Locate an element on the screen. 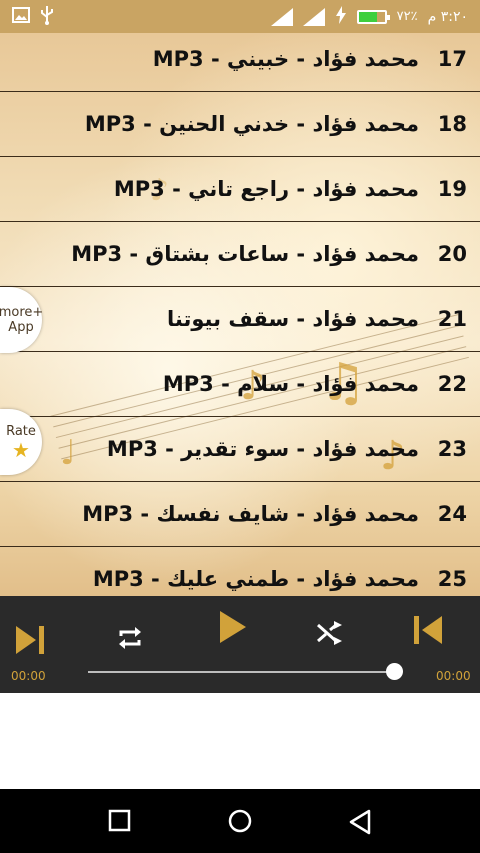  status-right: ٧٢٪ ٣:٢٠ م is located at coordinates (369, 16).